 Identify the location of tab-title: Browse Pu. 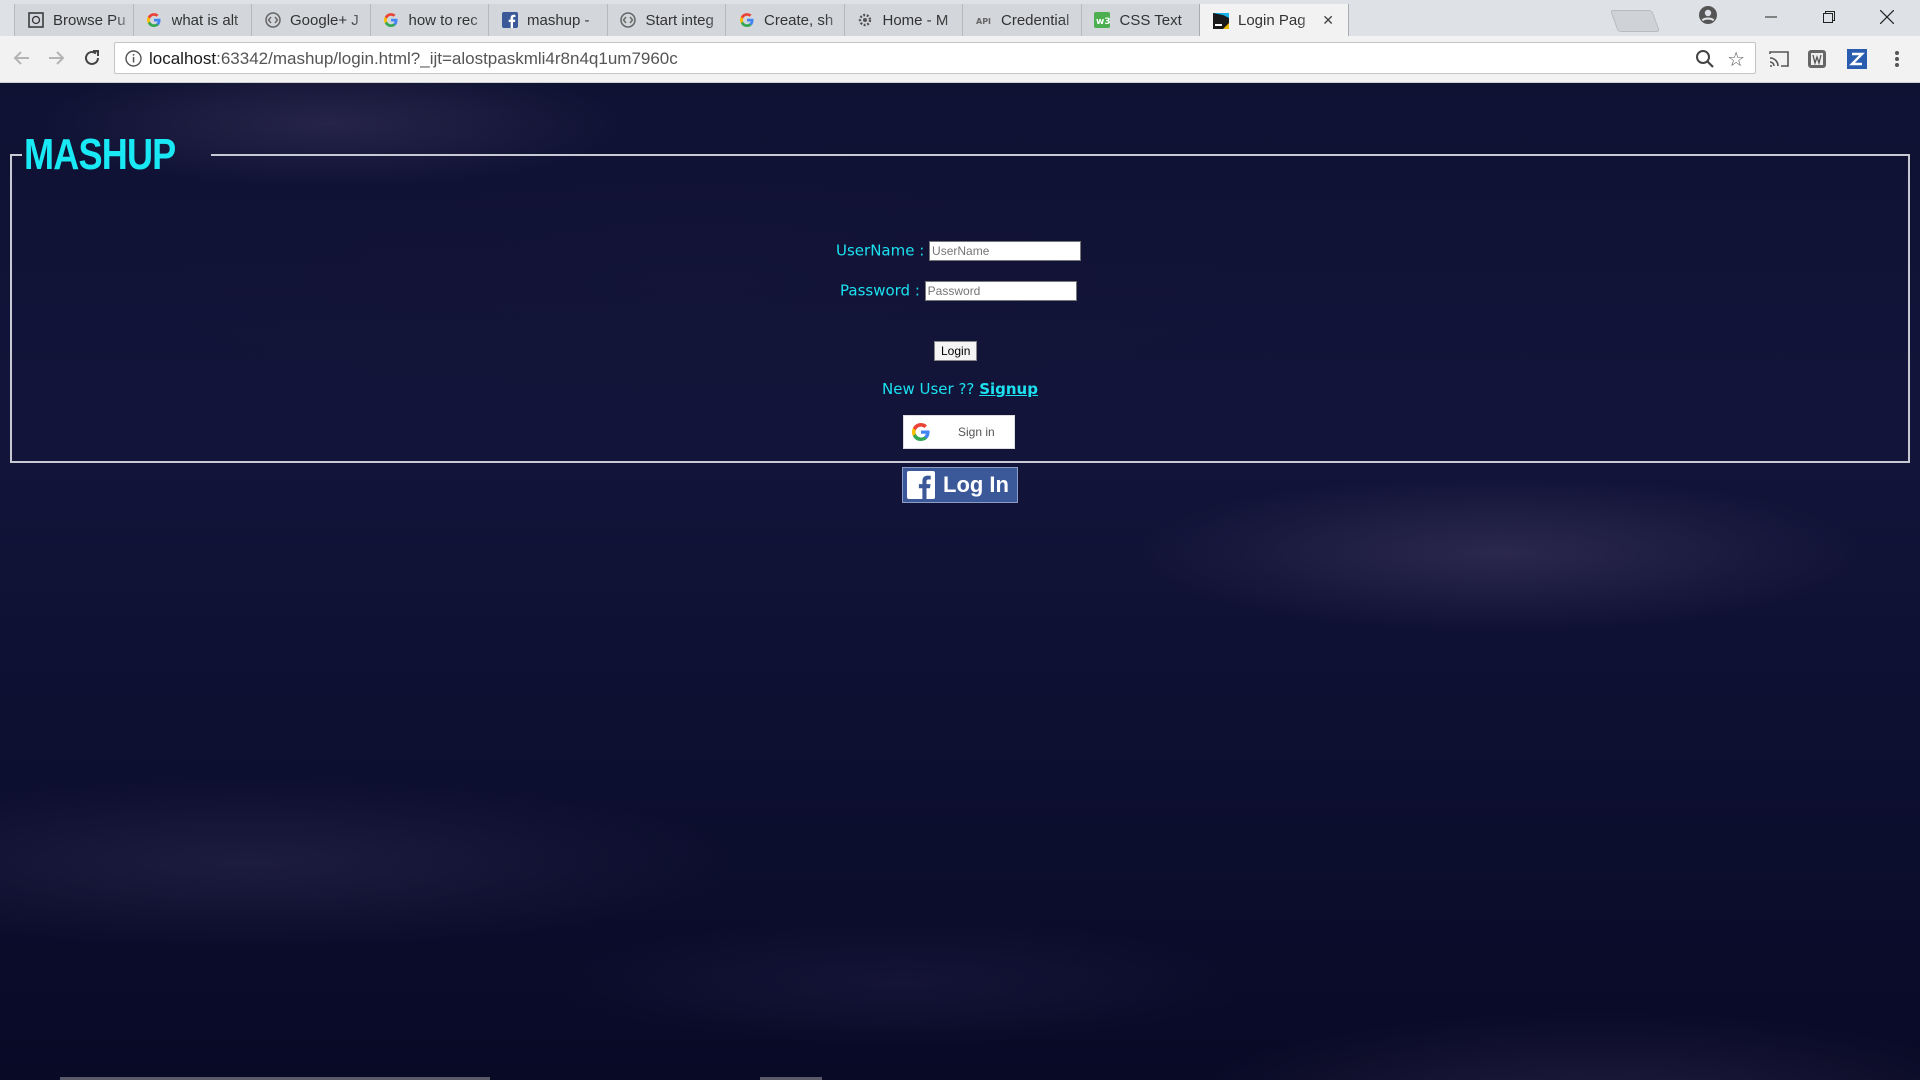
(89, 20).